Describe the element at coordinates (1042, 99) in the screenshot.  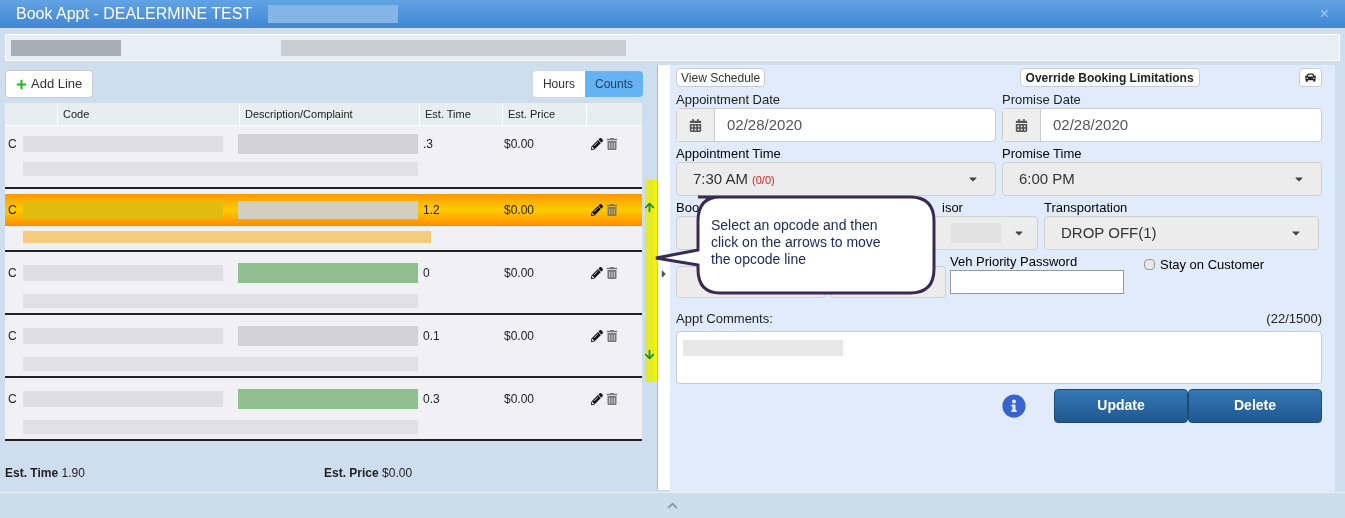
I see `field-label: Promise Date` at that location.